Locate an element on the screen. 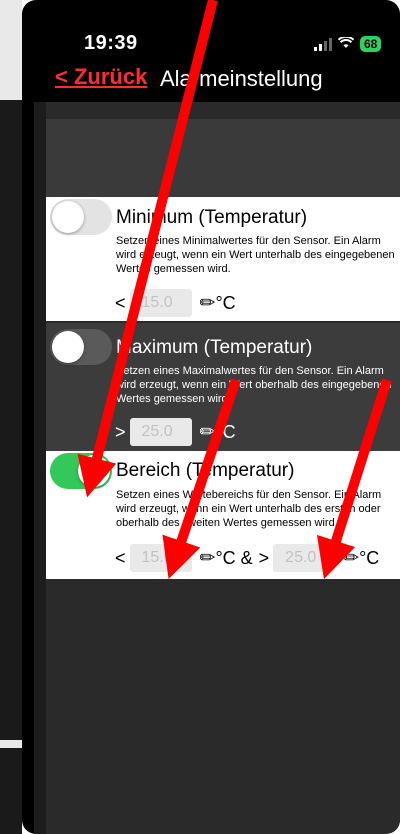 The image size is (400, 834). minimum-toggle is located at coordinates (81, 217).